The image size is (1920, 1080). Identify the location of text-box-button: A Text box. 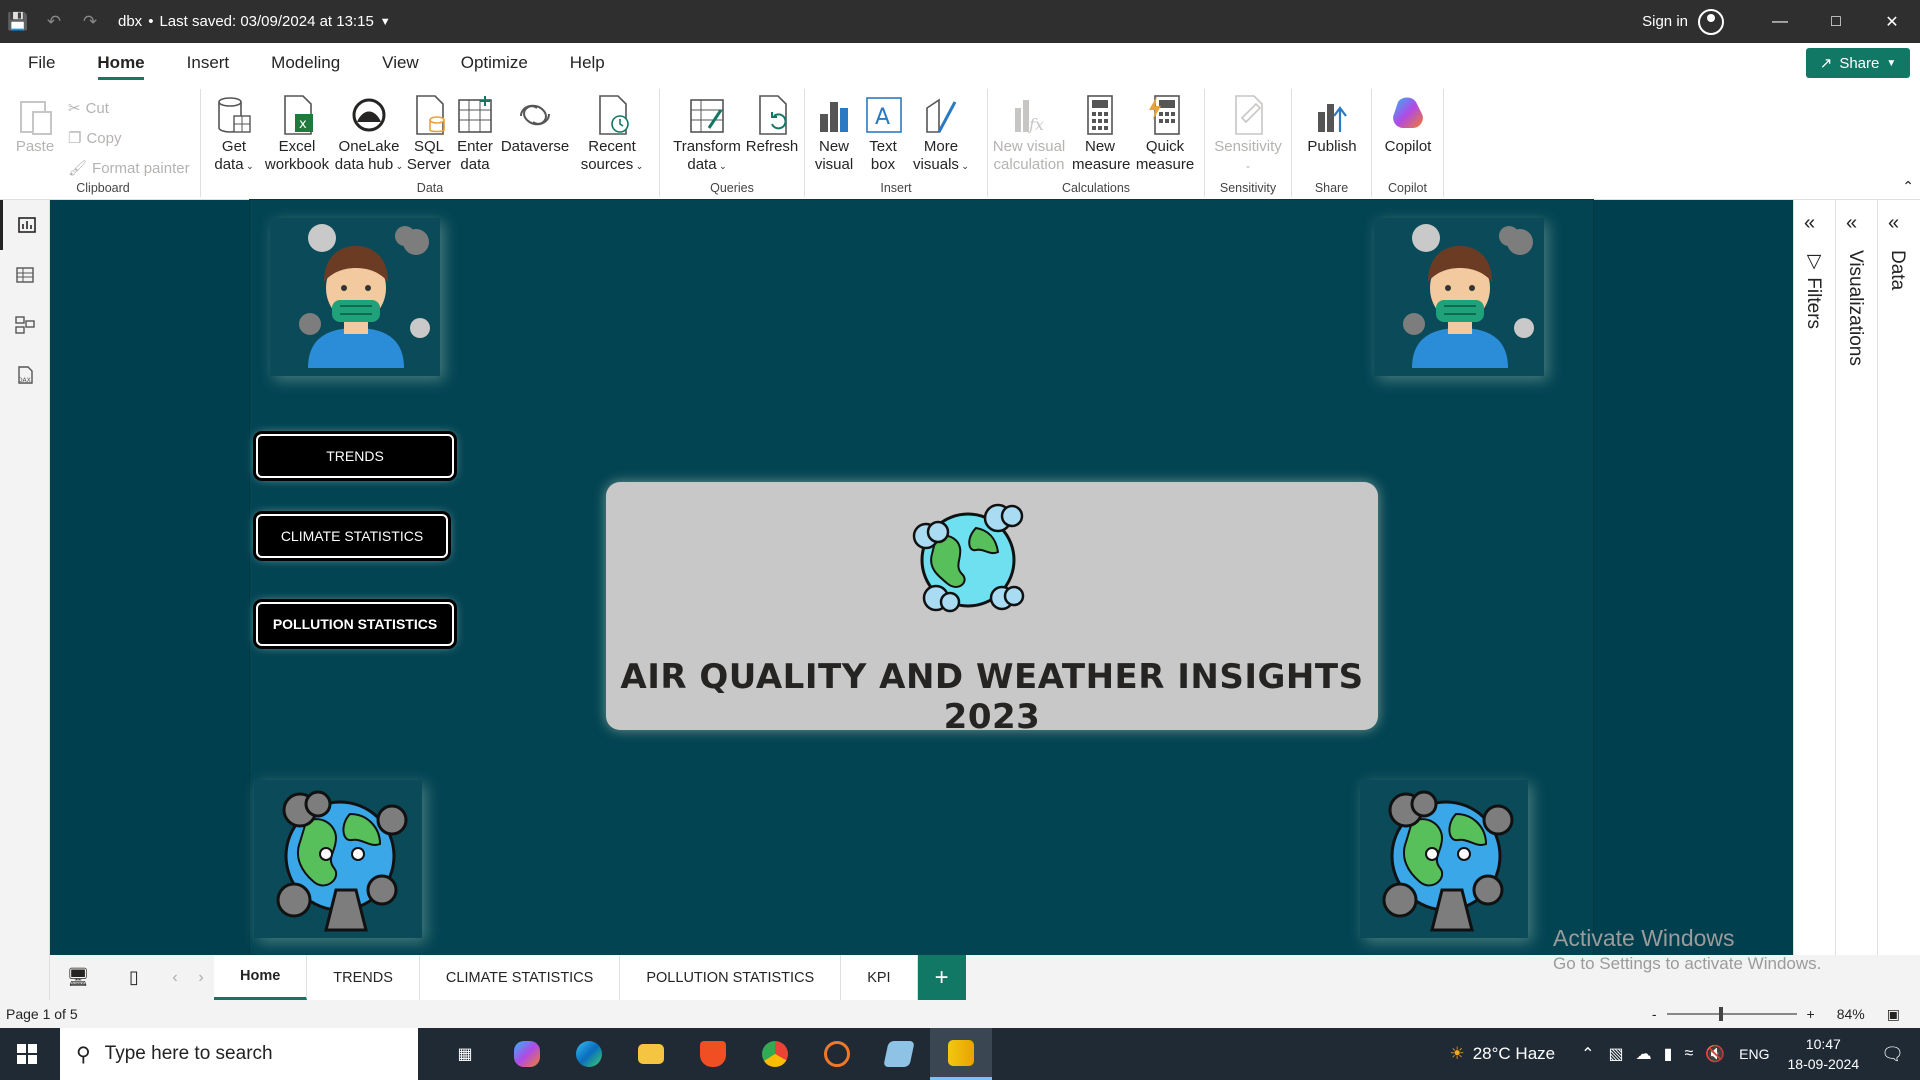
(883, 134).